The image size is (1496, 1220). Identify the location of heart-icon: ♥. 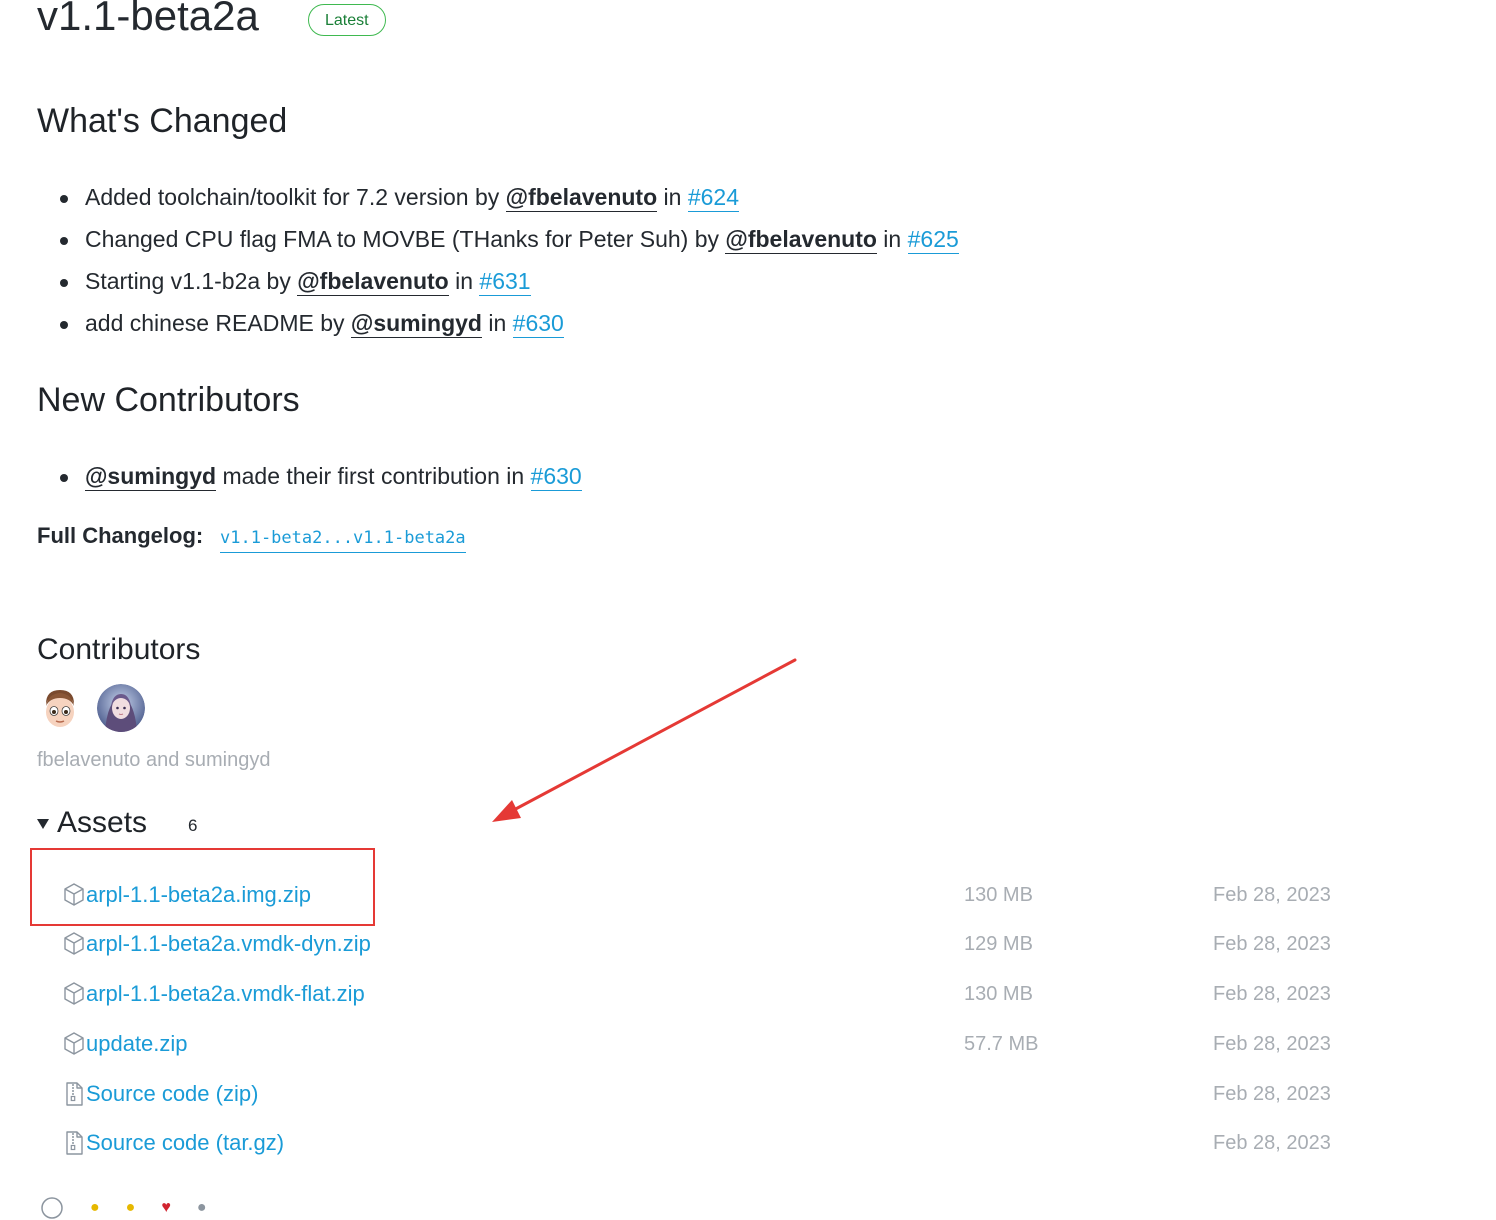
(166, 1208).